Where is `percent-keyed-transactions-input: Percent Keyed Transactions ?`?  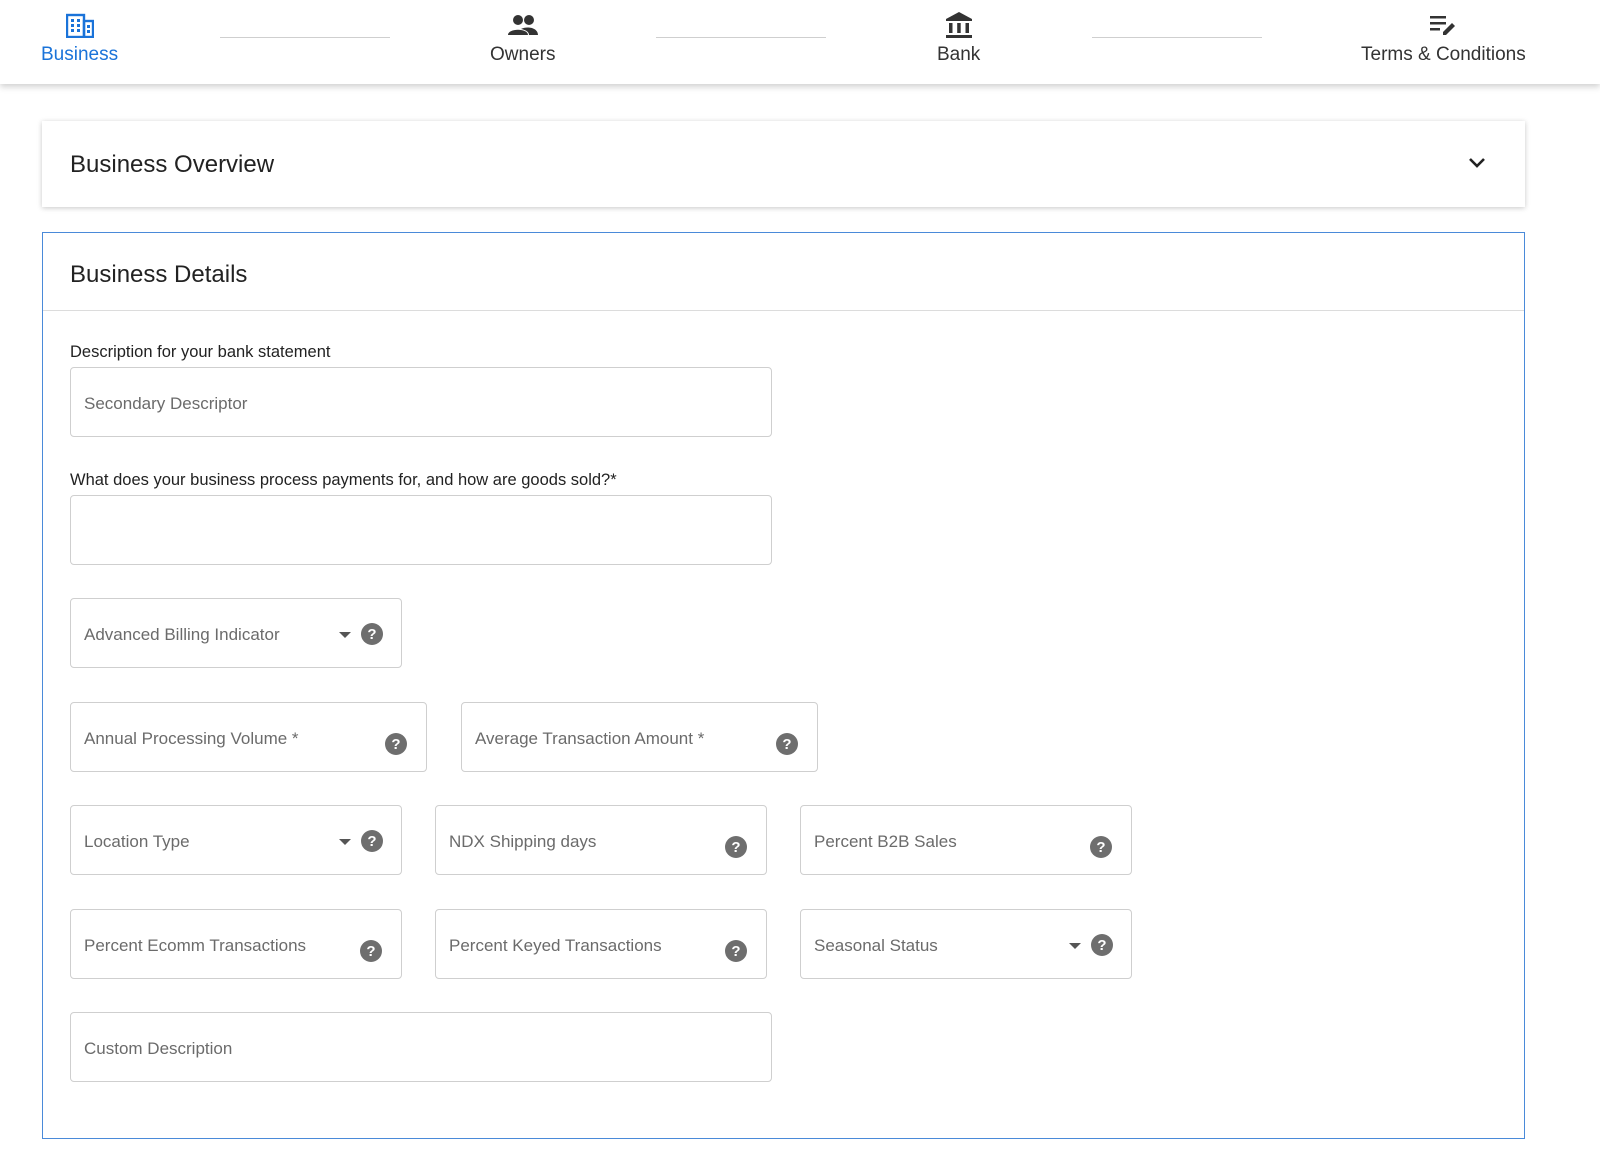 percent-keyed-transactions-input: Percent Keyed Transactions ? is located at coordinates (601, 944).